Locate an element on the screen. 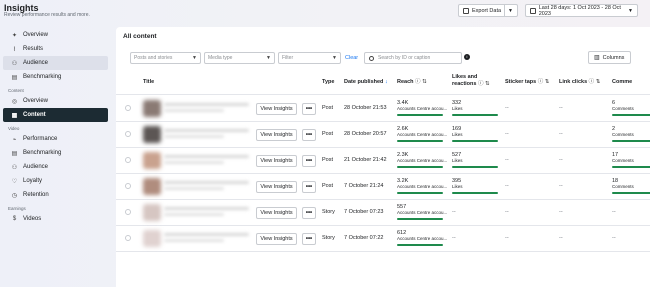  sidebar-item-content: ▦ Content is located at coordinates (55, 115).